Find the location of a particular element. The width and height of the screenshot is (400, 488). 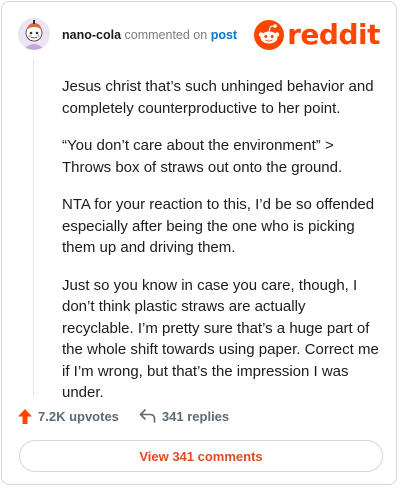

avatar is located at coordinates (34, 34).